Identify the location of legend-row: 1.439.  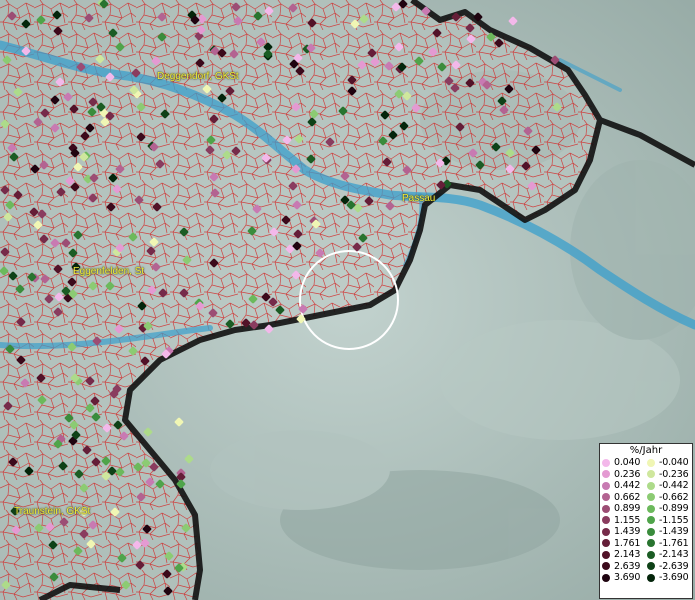
(624, 532).